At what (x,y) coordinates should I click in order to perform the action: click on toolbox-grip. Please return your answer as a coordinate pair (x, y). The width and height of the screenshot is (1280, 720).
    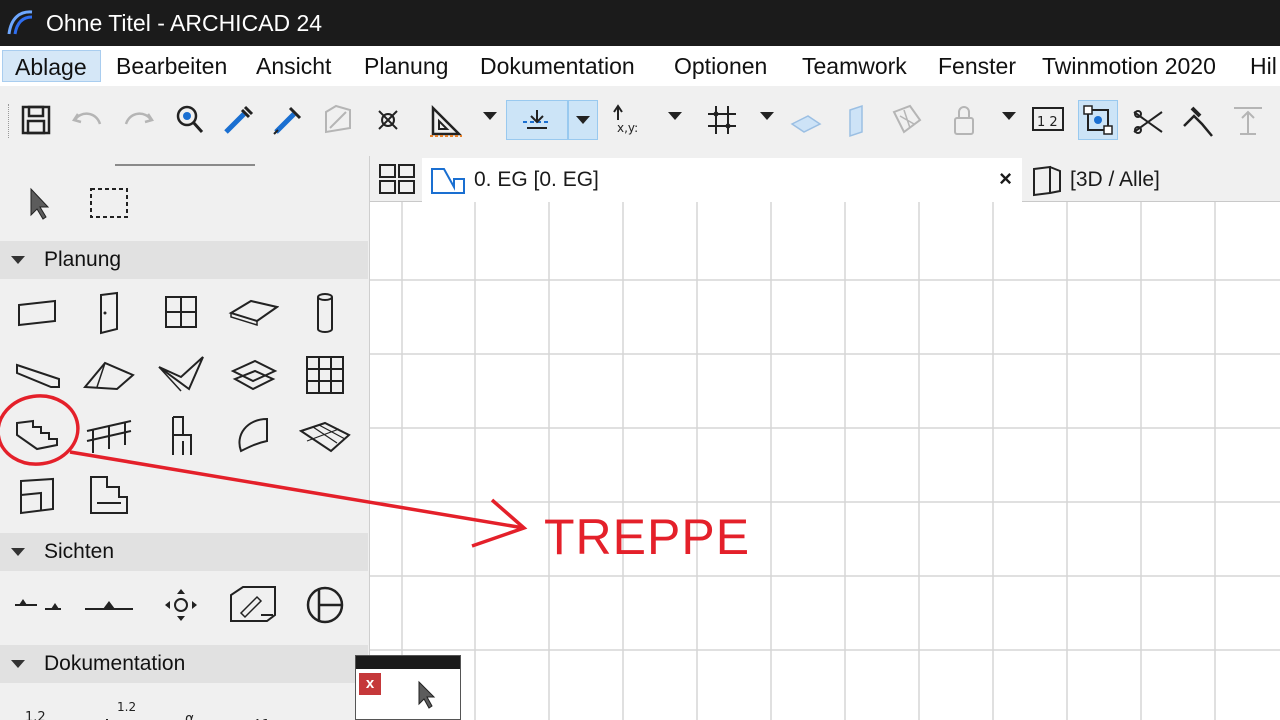
    Looking at the image, I should click on (185, 165).